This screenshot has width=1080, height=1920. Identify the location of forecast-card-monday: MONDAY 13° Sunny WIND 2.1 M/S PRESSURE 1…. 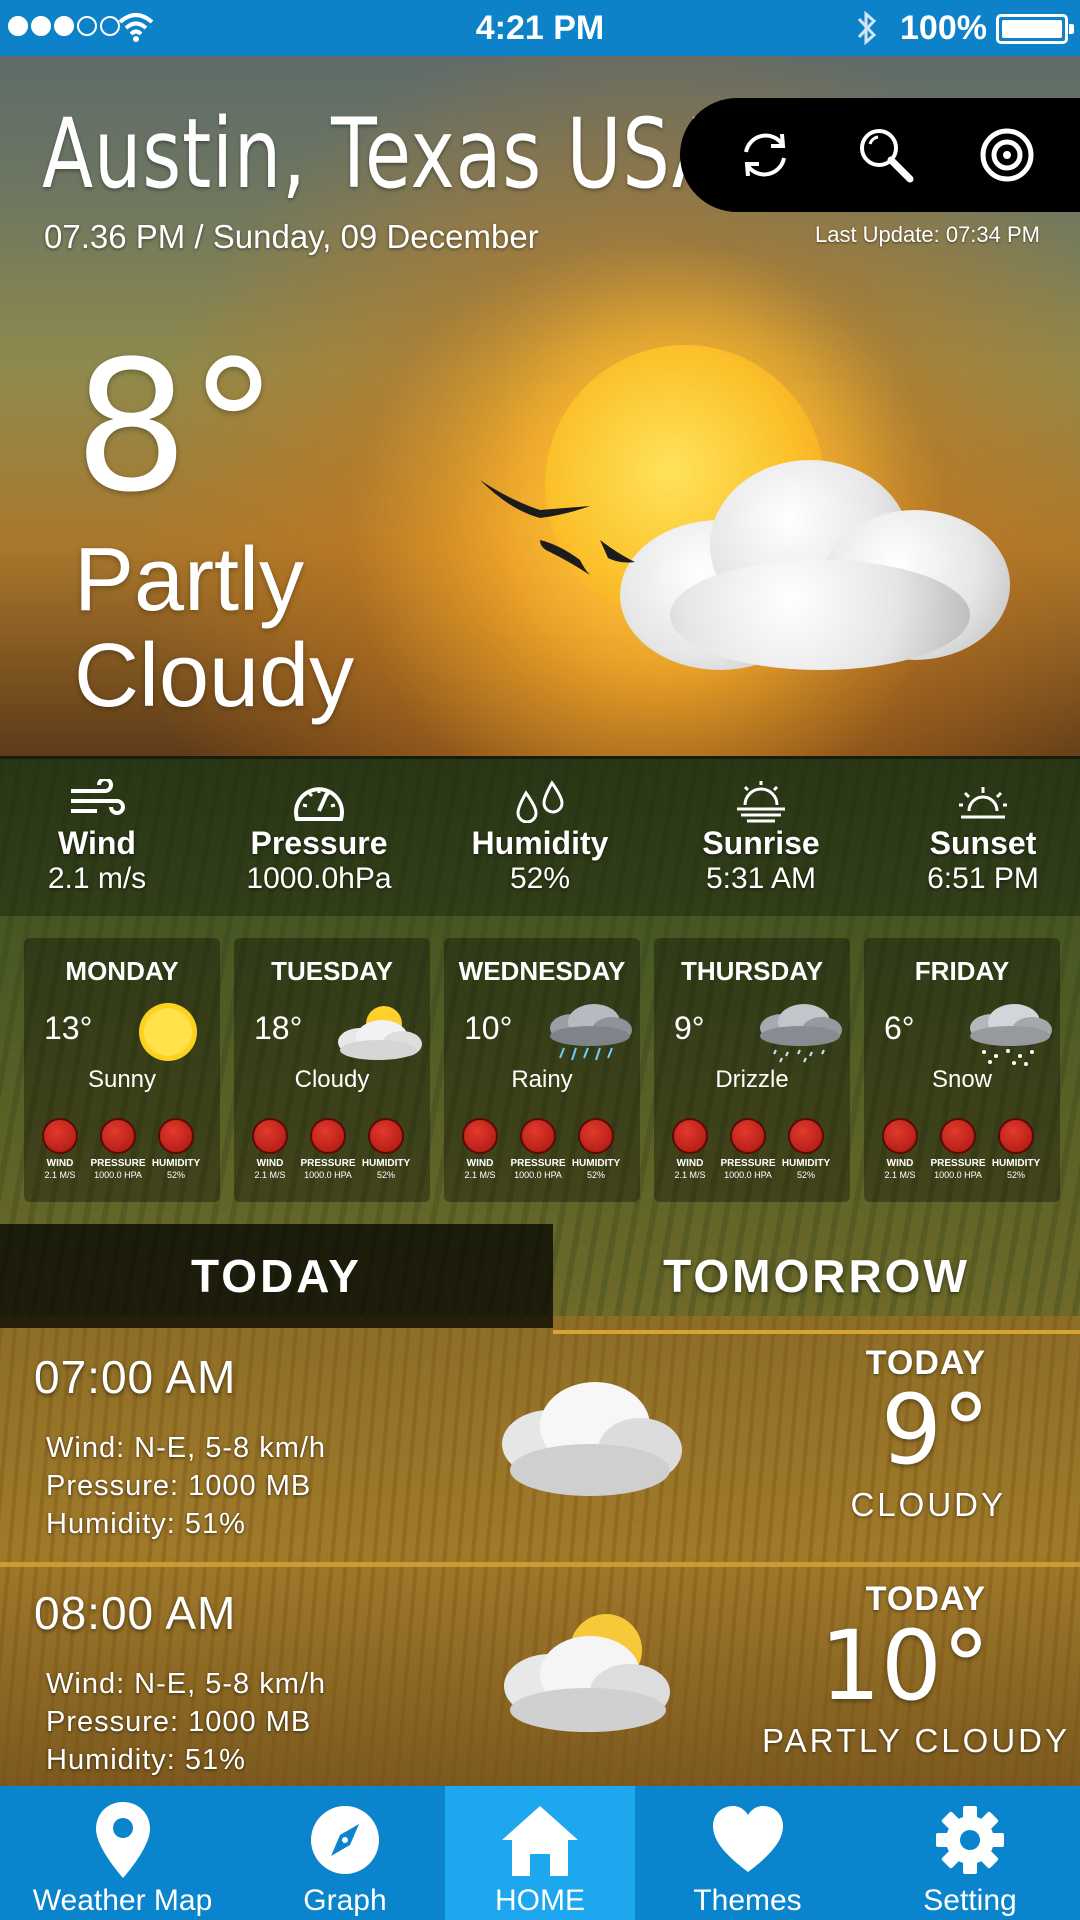
(122, 1070).